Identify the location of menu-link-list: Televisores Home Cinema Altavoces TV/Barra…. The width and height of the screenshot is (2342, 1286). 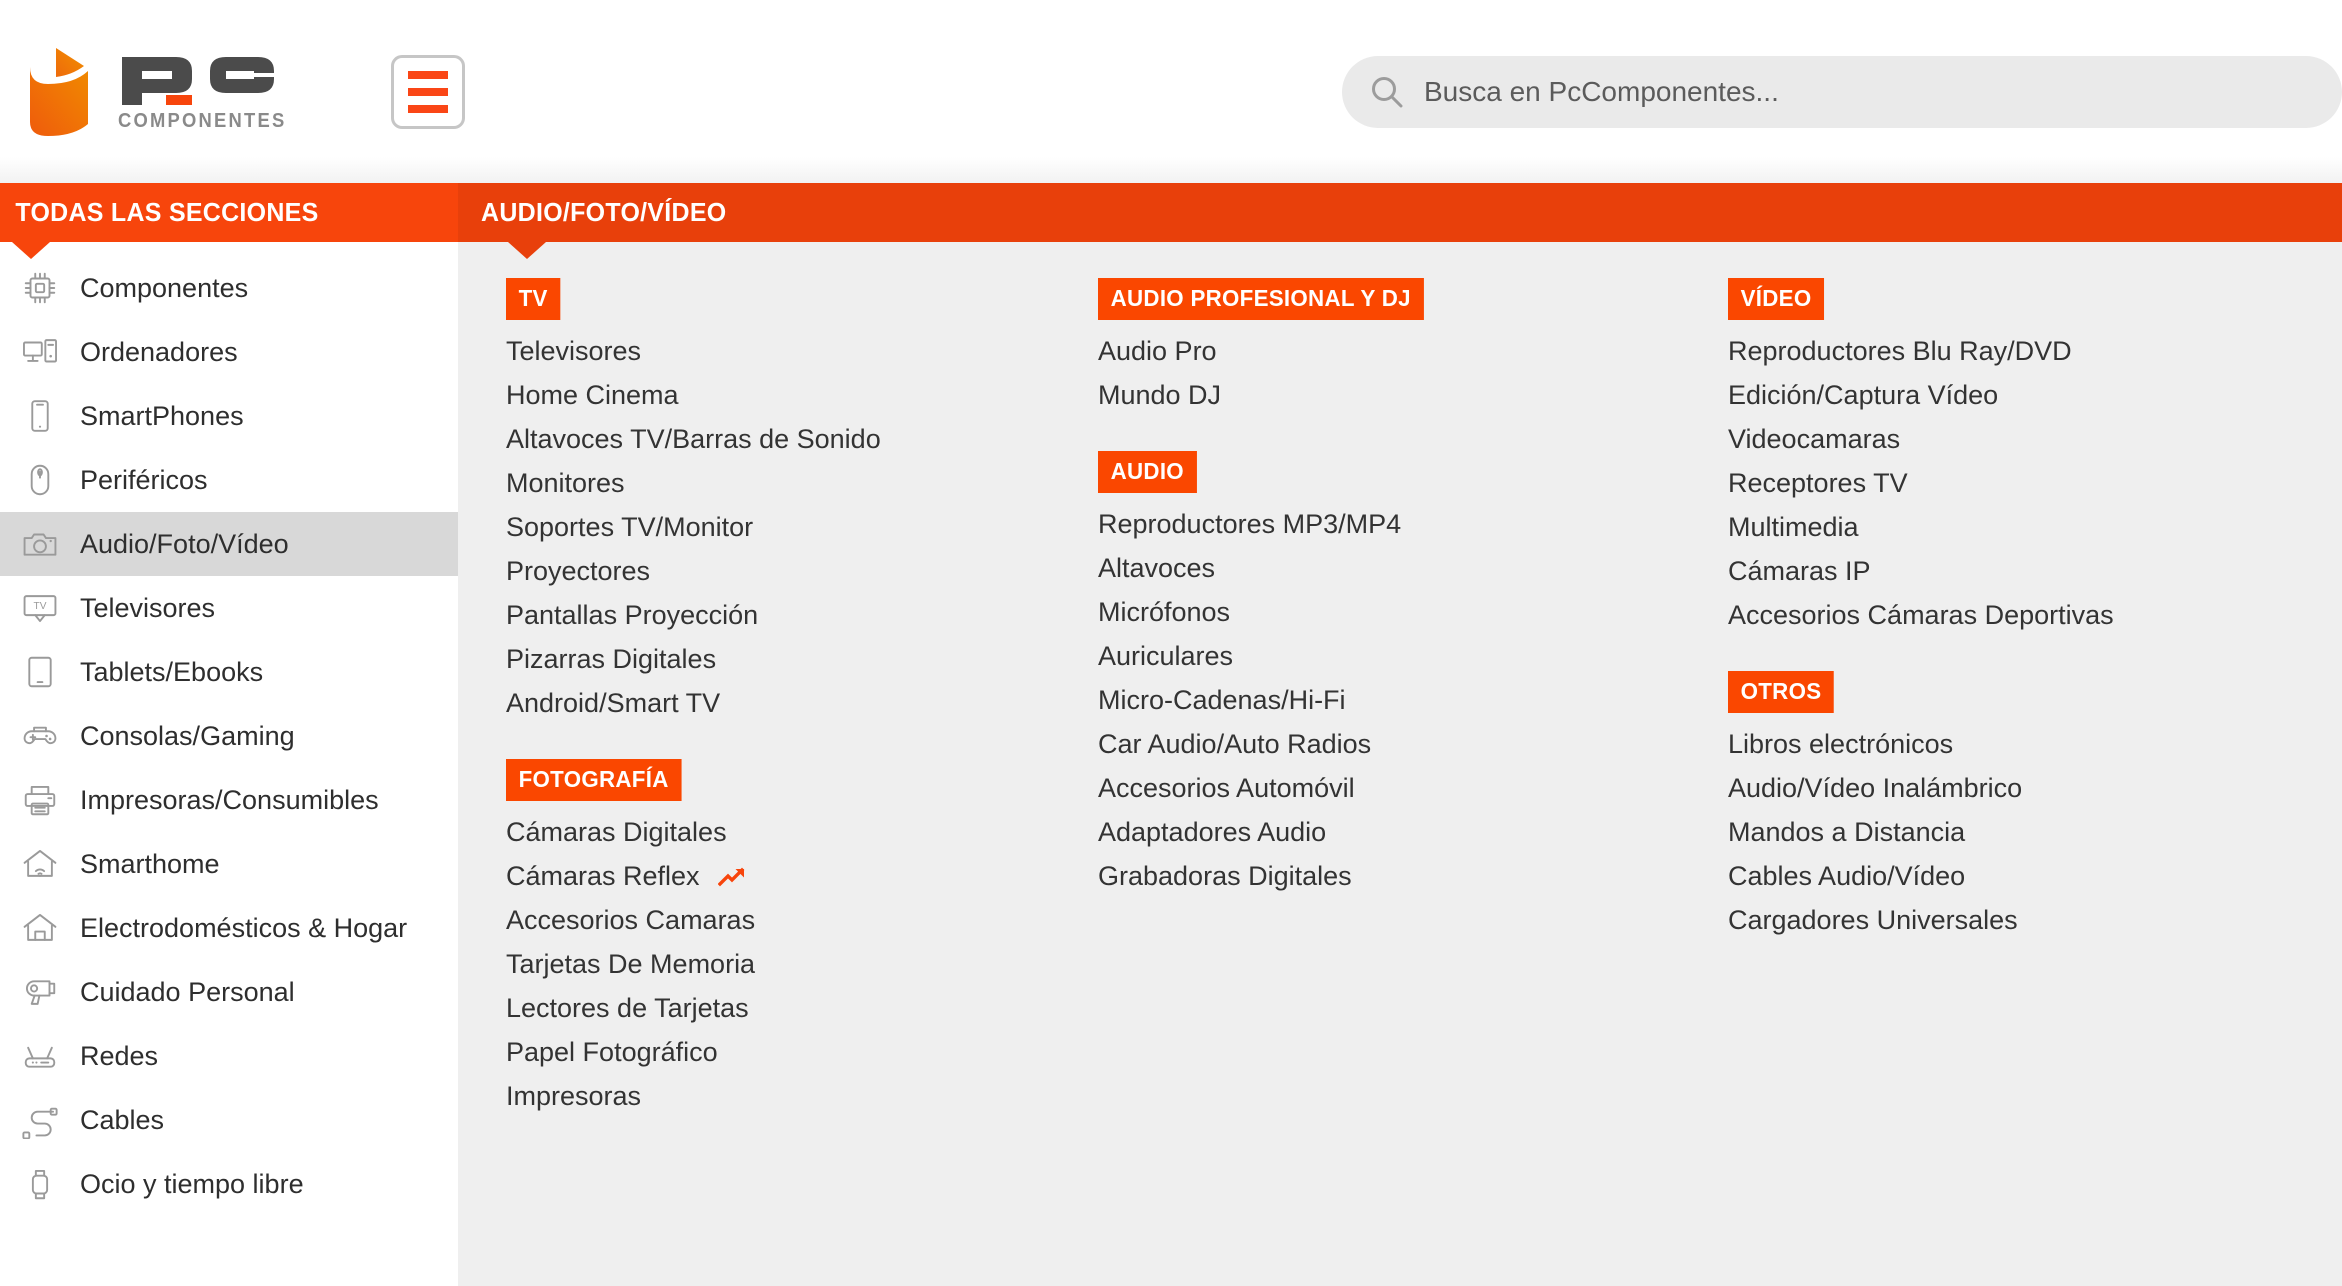
(797, 527).